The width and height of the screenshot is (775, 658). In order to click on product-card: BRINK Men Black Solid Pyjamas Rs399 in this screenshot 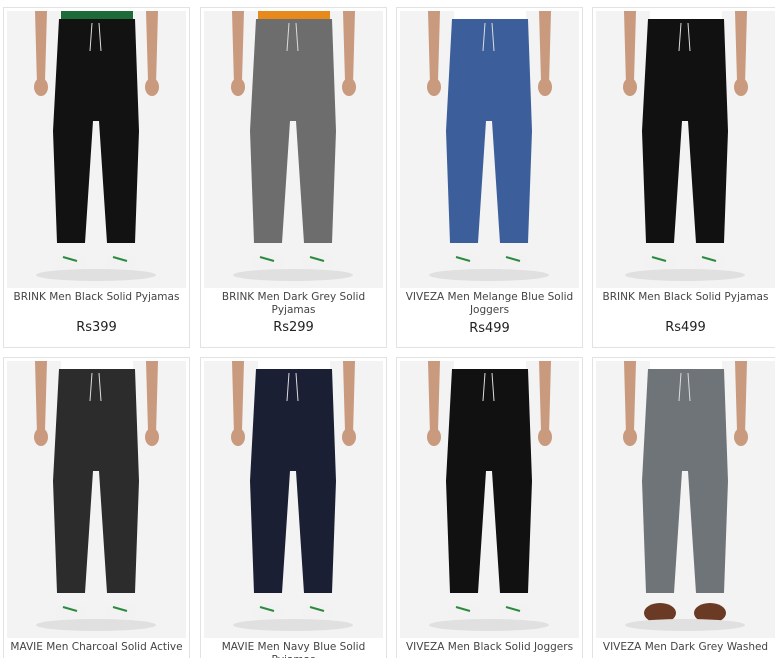, I will do `click(96, 177)`.